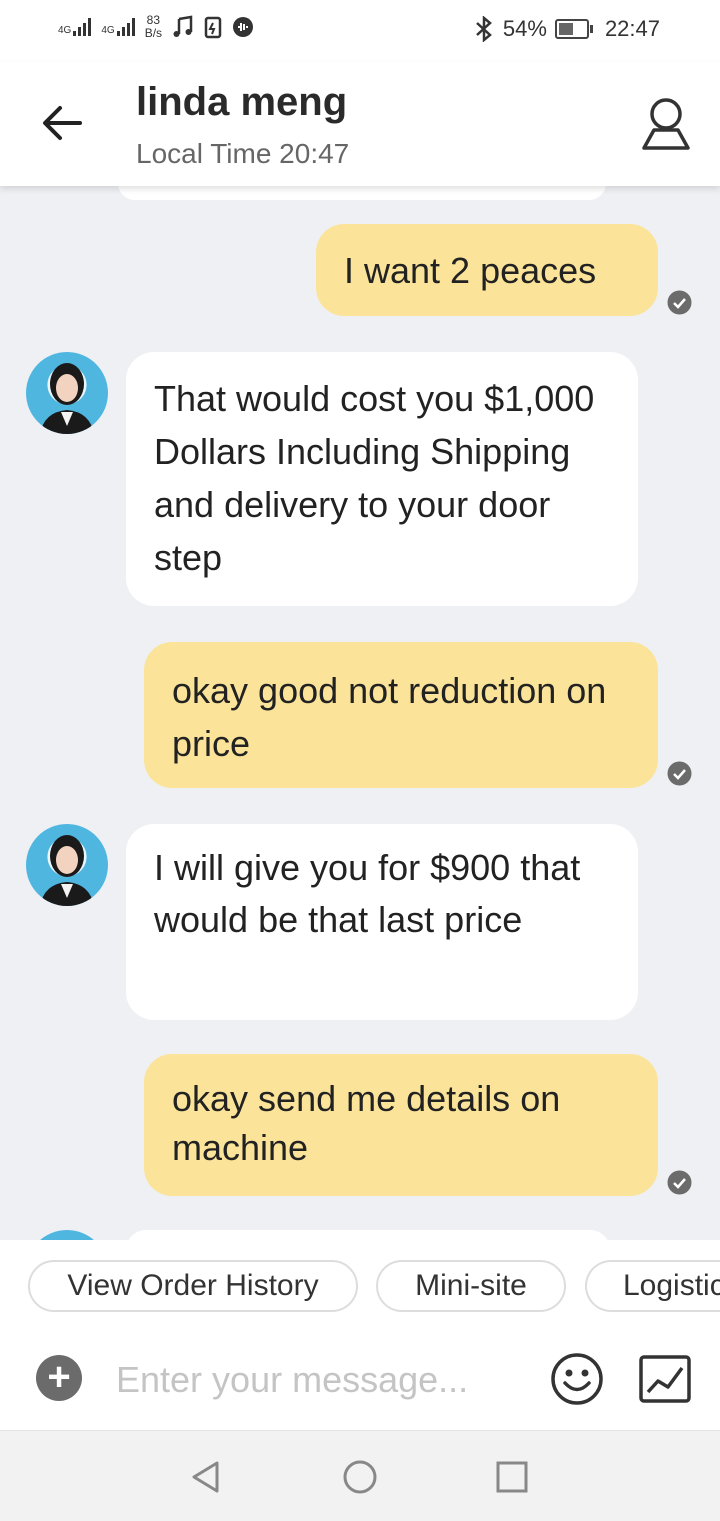  I want to click on status-time: 22:47, so click(632, 28).